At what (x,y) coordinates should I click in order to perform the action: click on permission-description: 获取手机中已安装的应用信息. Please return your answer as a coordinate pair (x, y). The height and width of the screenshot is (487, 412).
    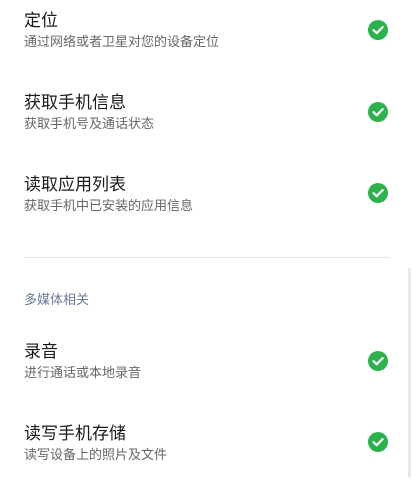
    Looking at the image, I should click on (109, 206).